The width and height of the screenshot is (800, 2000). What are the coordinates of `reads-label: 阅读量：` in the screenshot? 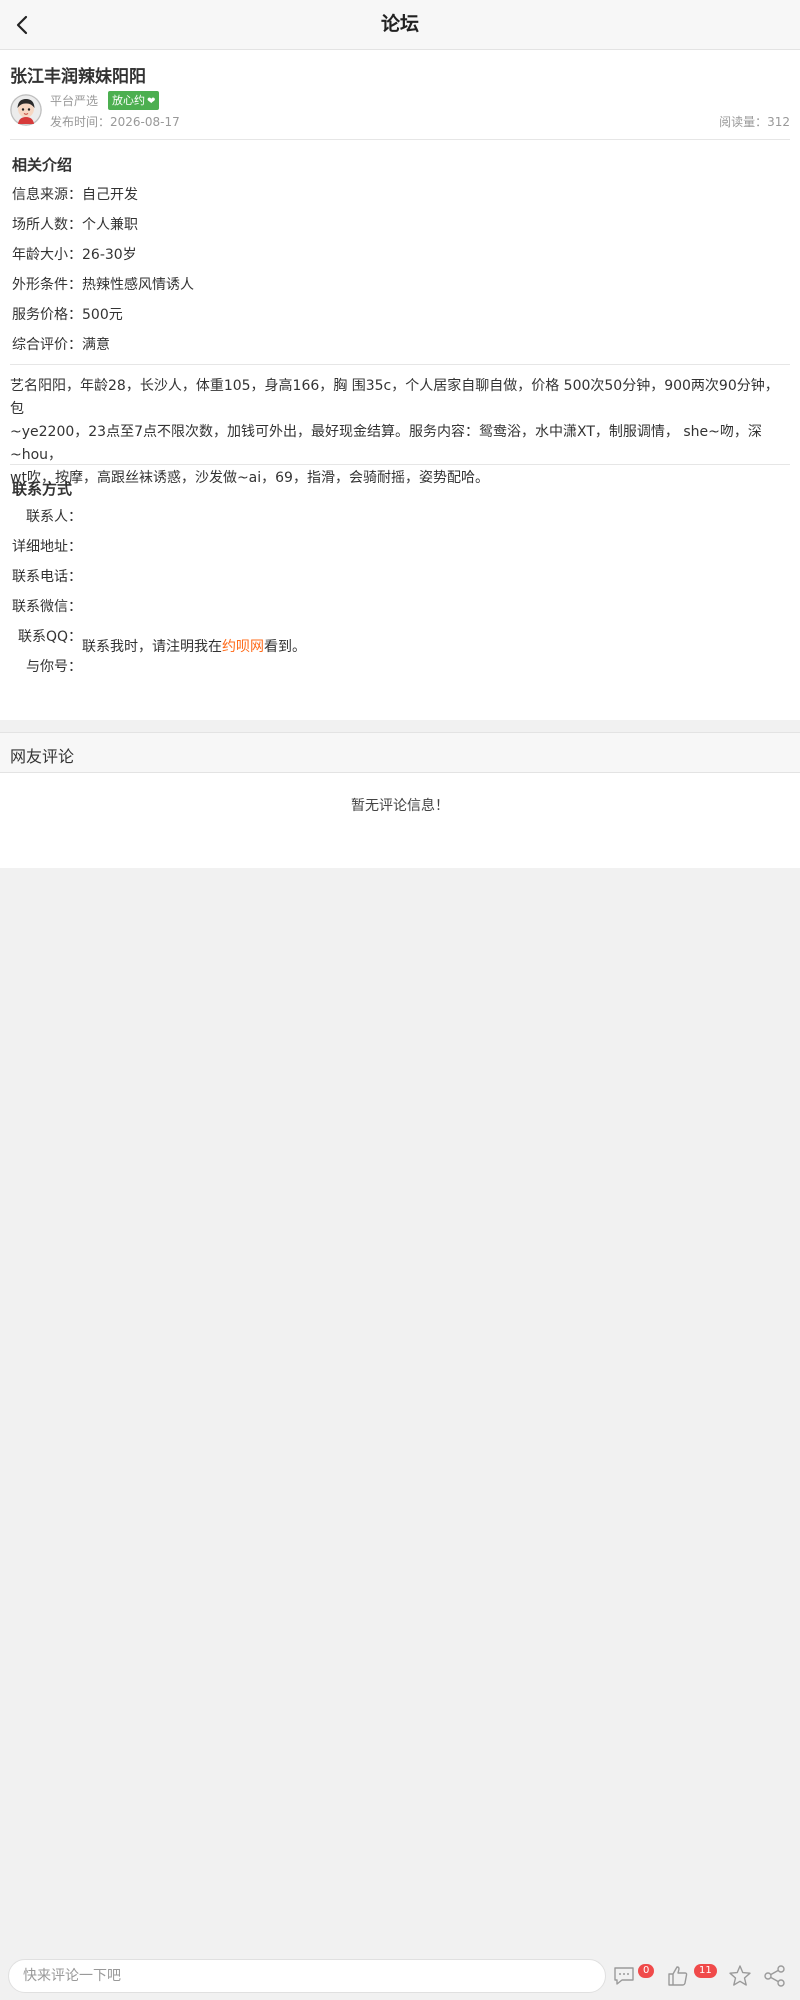 It's located at (743, 122).